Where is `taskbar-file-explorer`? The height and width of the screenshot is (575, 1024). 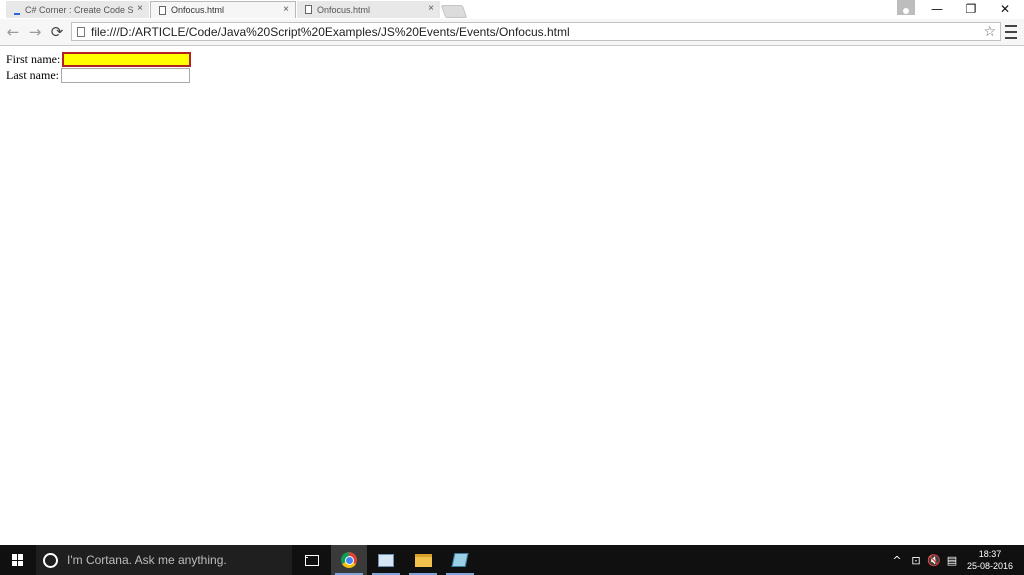
taskbar-file-explorer is located at coordinates (423, 560).